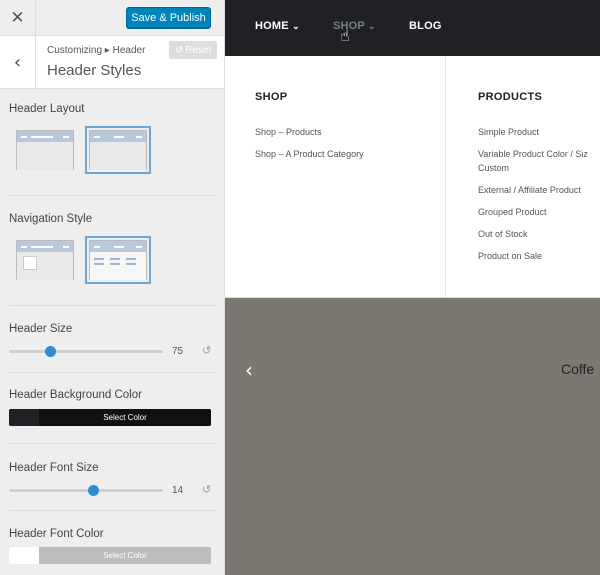 Image resolution: width=600 pixels, height=575 pixels. Describe the element at coordinates (51, 219) in the screenshot. I see `navigation-style-label: Navigation Style` at that location.